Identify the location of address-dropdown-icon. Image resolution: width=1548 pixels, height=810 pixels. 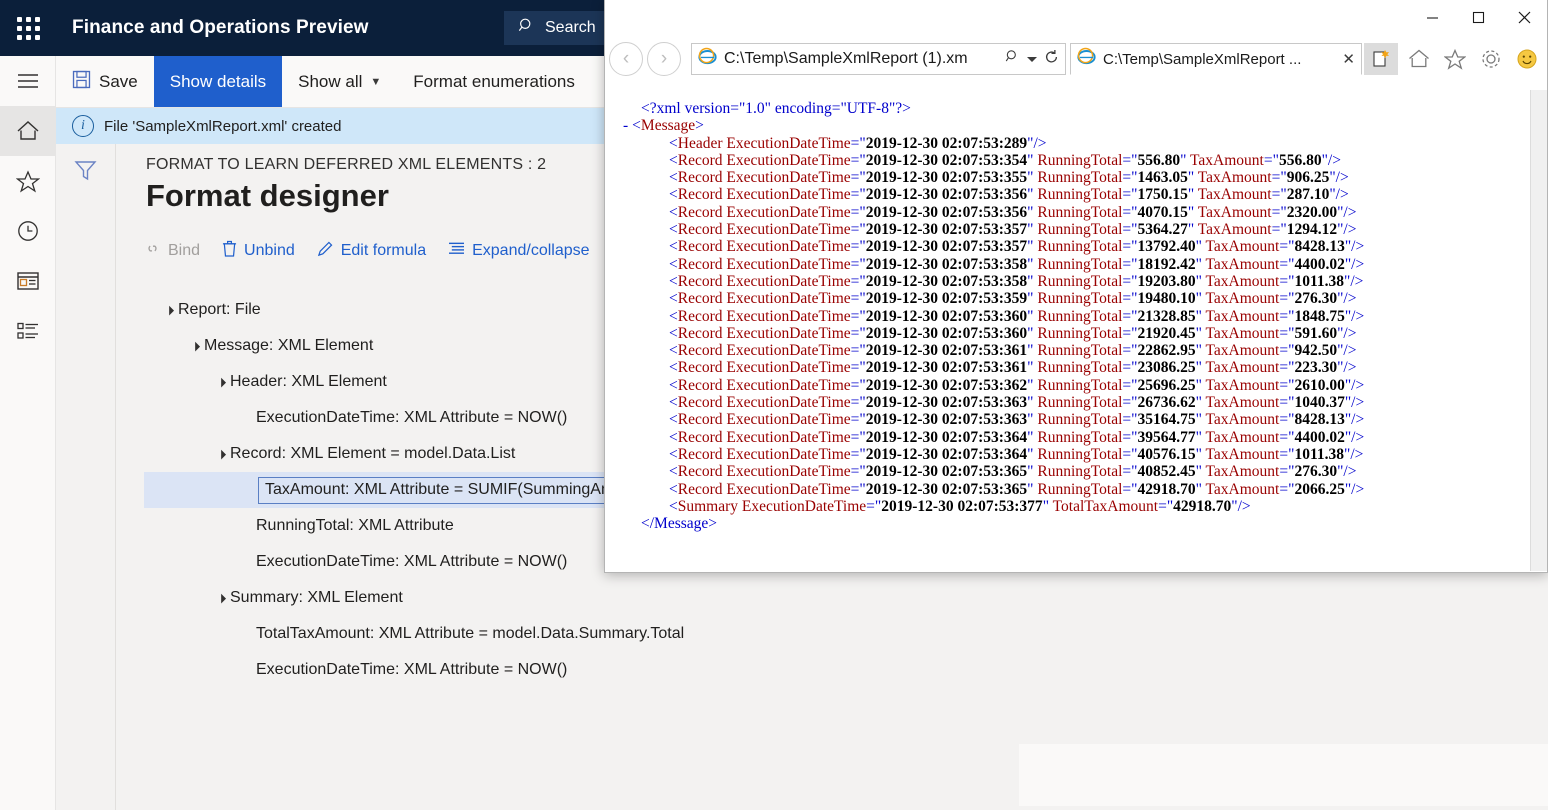
(1032, 59).